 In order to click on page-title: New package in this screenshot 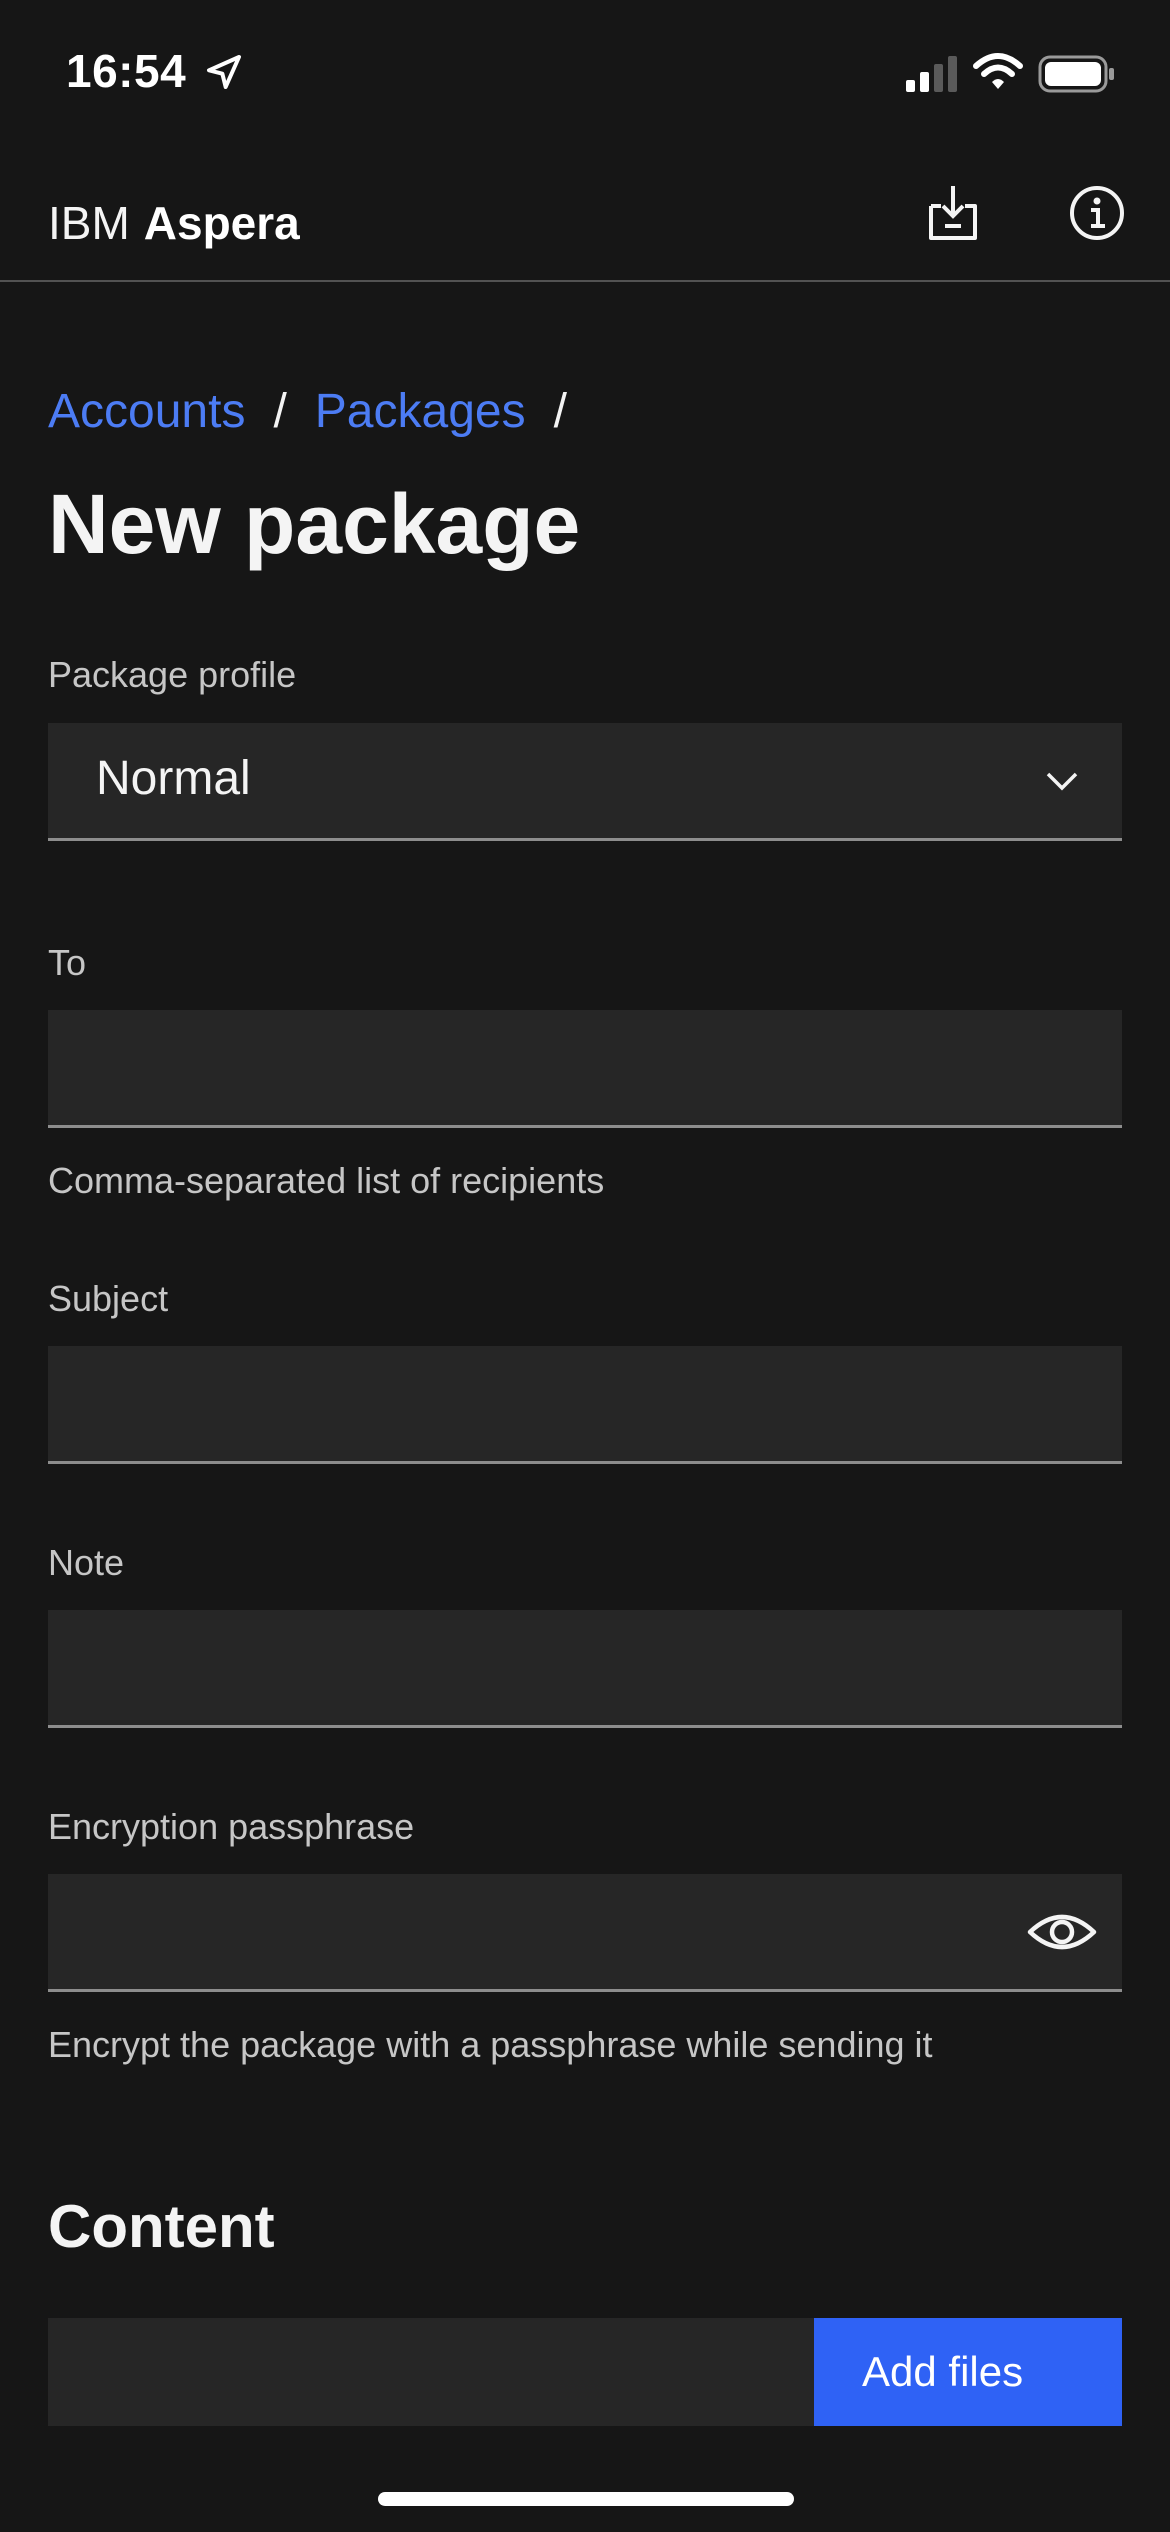, I will do `click(314, 524)`.